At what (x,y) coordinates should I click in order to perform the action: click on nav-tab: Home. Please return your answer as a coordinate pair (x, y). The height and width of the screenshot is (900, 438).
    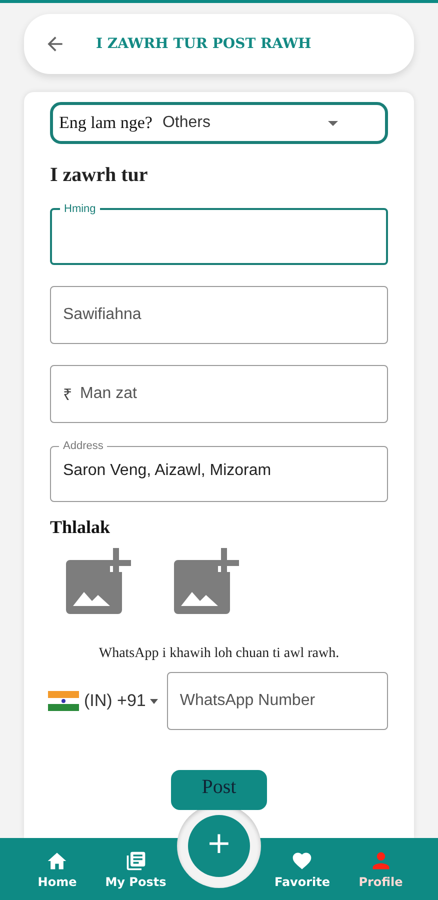
    Looking at the image, I should click on (57, 869).